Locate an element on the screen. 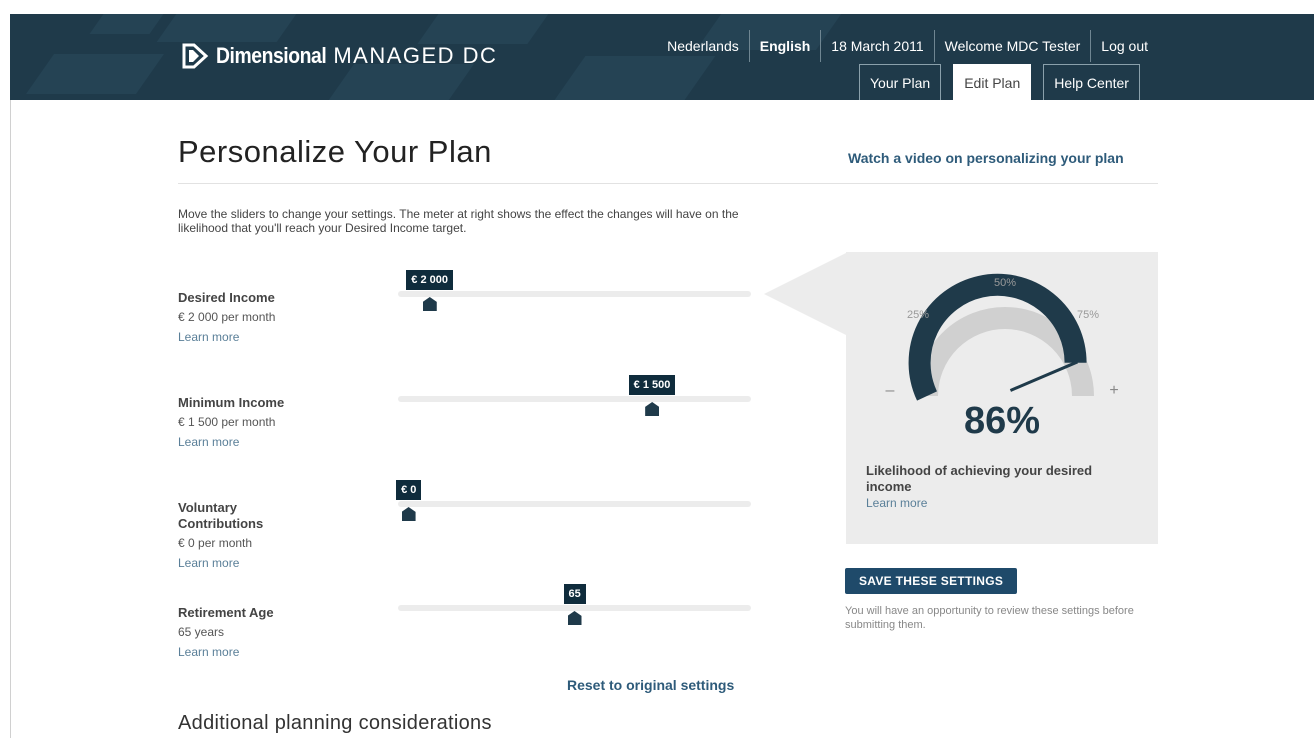 The image size is (1314, 738). setting-label: Desired Income is located at coordinates (226, 297).